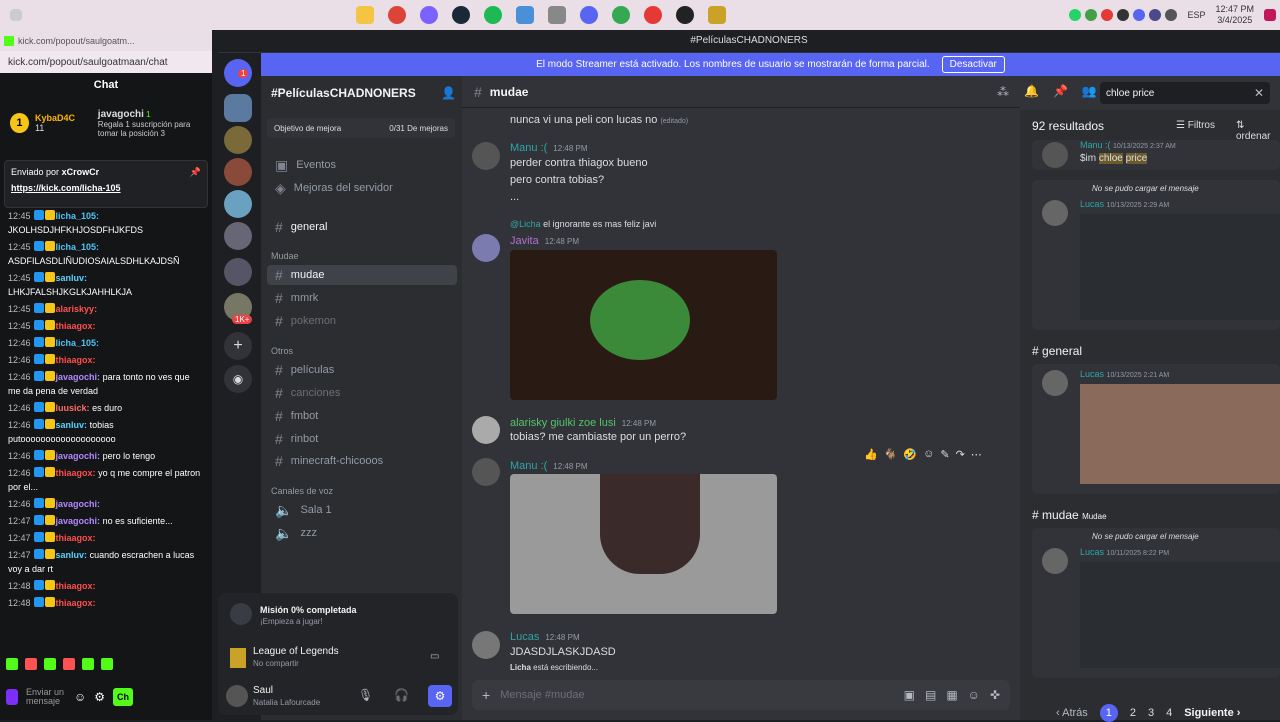 Image resolution: width=1280 pixels, height=722 pixels. Describe the element at coordinates (1195, 125) in the screenshot. I see `filters-button: ☰ Filtros` at that location.